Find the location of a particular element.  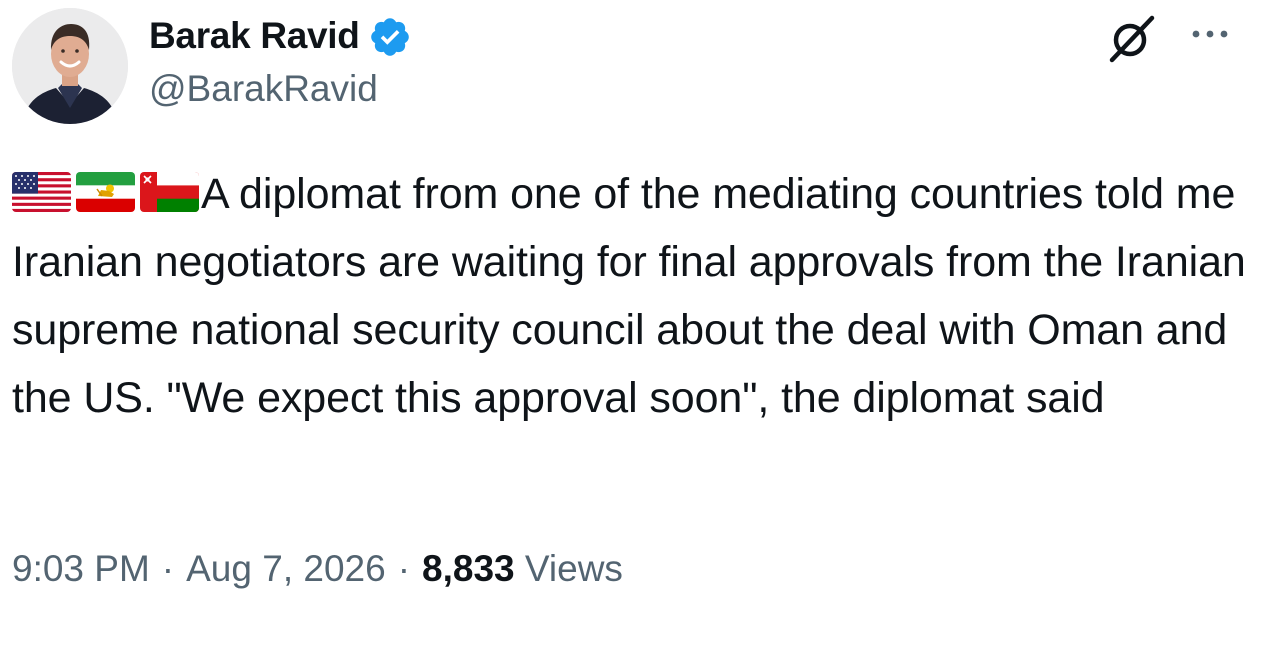

grok-icon is located at coordinates (1132, 38).